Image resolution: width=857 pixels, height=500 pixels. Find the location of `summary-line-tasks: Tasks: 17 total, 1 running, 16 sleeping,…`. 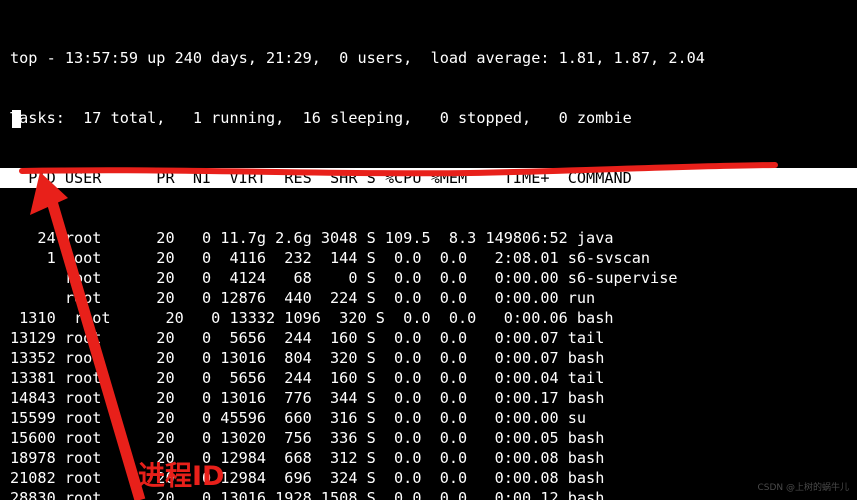

summary-line-tasks: Tasks: 17 total, 1 running, 16 sleeping,… is located at coordinates (321, 118).